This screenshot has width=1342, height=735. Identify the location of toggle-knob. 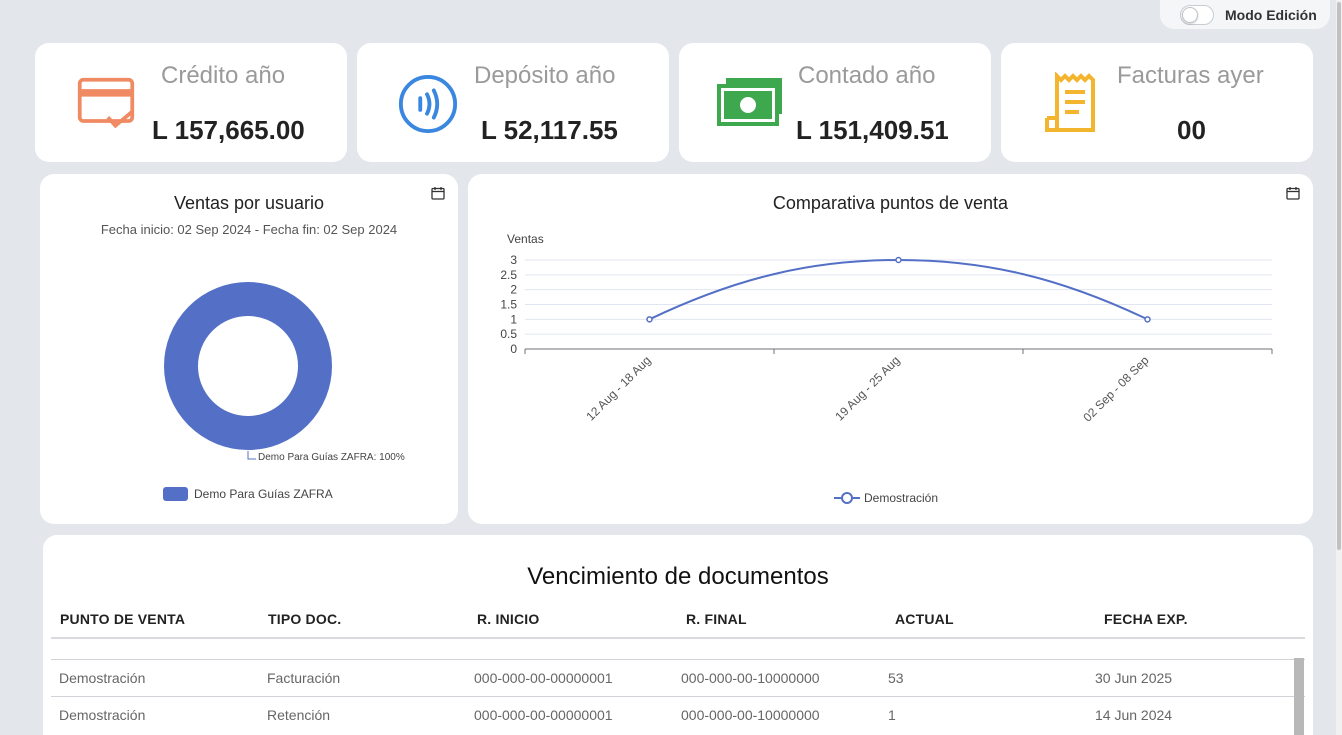
(1190, 14).